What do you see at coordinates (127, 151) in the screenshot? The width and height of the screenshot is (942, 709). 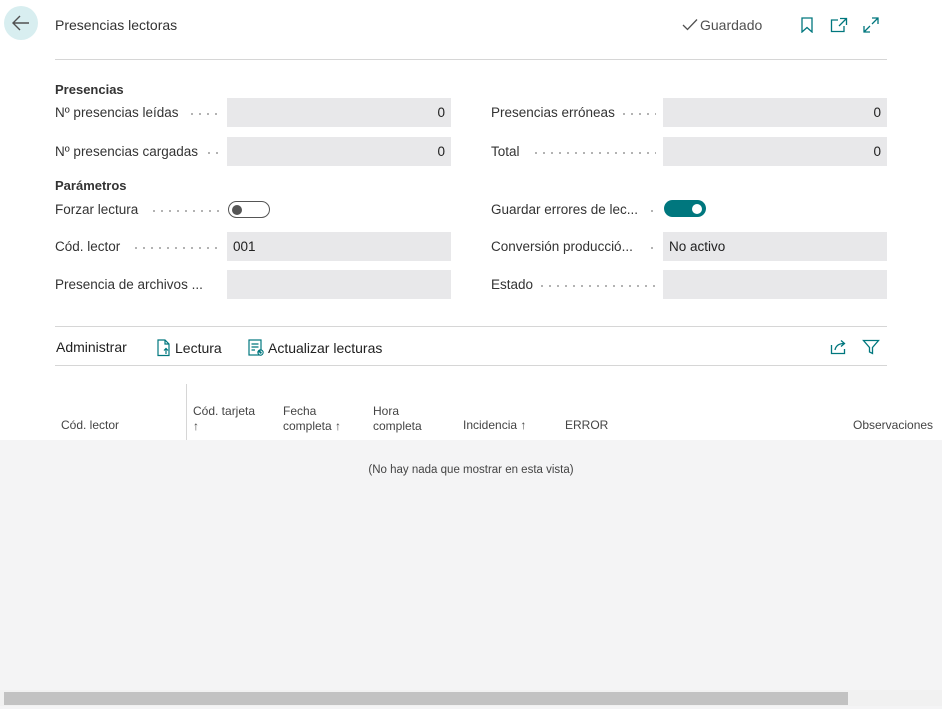 I see `presencias-cargadas-label: Nº presencias cargadas` at bounding box center [127, 151].